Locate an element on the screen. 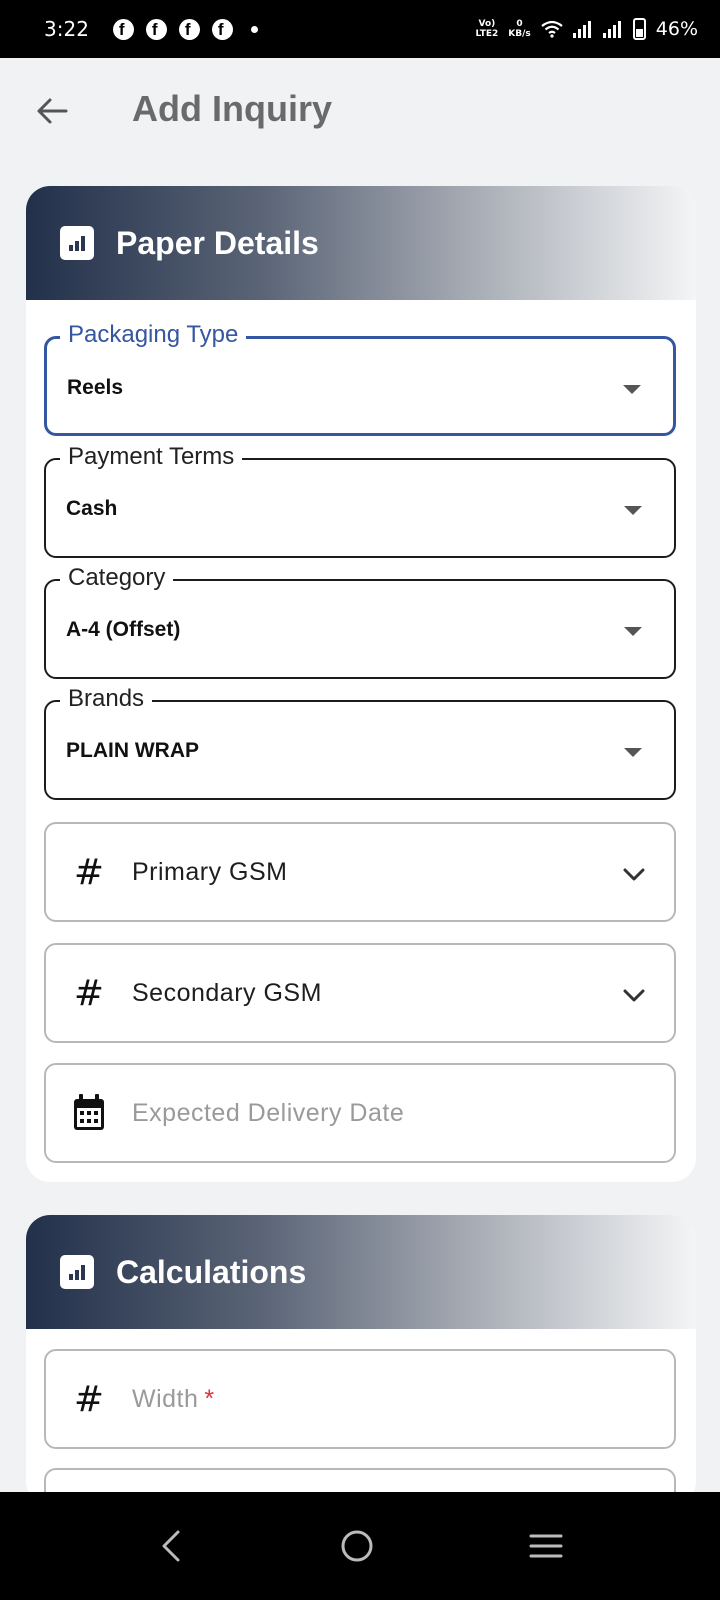  nav-recents-icon is located at coordinates (546, 1546).